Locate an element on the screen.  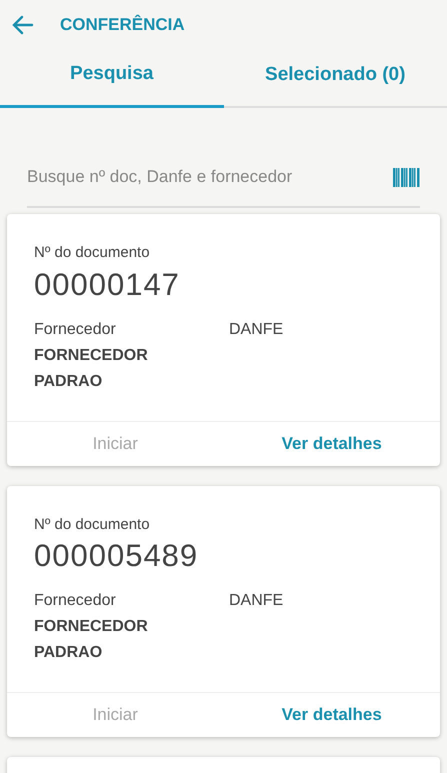
tab: Pesquisa is located at coordinates (112, 79).